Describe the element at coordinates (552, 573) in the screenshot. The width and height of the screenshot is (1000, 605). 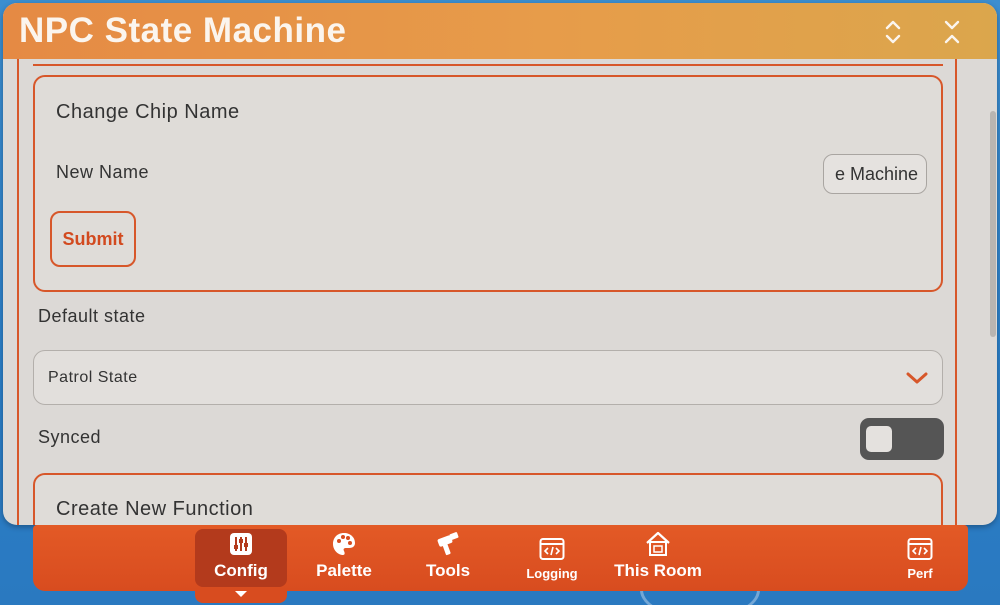
I see `tab-logging-label: Logging` at that location.